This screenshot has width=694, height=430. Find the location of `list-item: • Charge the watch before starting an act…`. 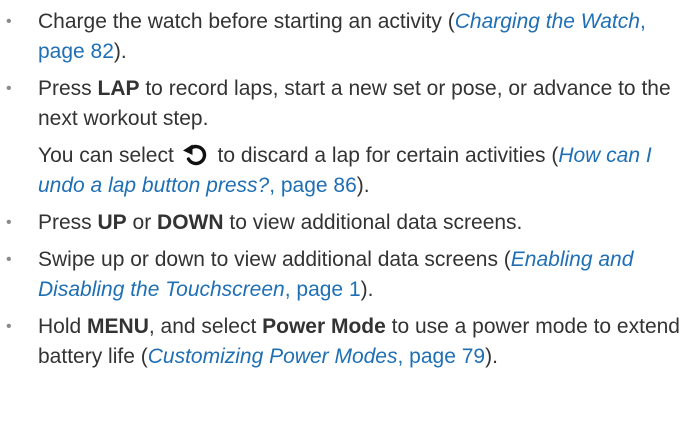

list-item: • Charge the watch before starting an act… is located at coordinates (341, 37).